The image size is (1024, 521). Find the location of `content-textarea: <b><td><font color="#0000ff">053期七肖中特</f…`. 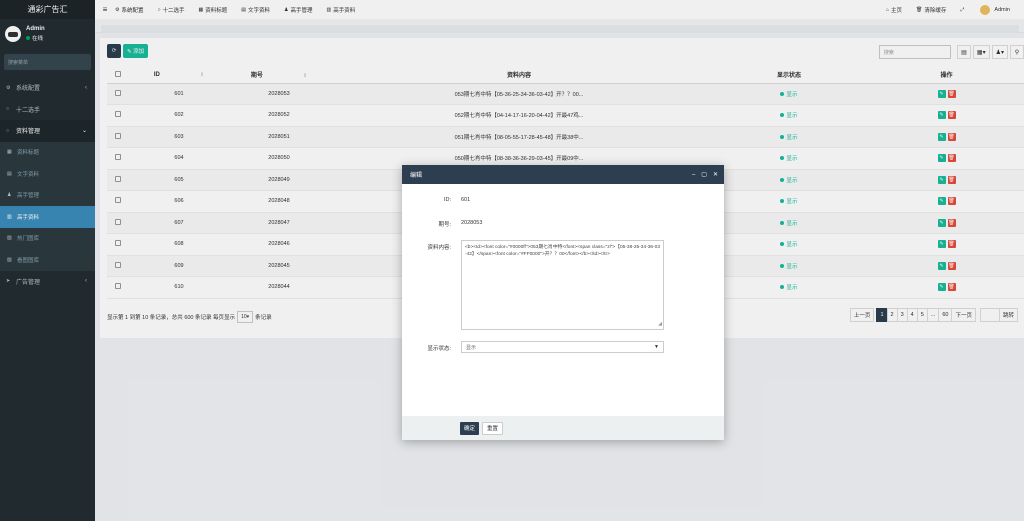

content-textarea: <b><td><font color="#0000ff">053期七肖中特</f… is located at coordinates (562, 285).